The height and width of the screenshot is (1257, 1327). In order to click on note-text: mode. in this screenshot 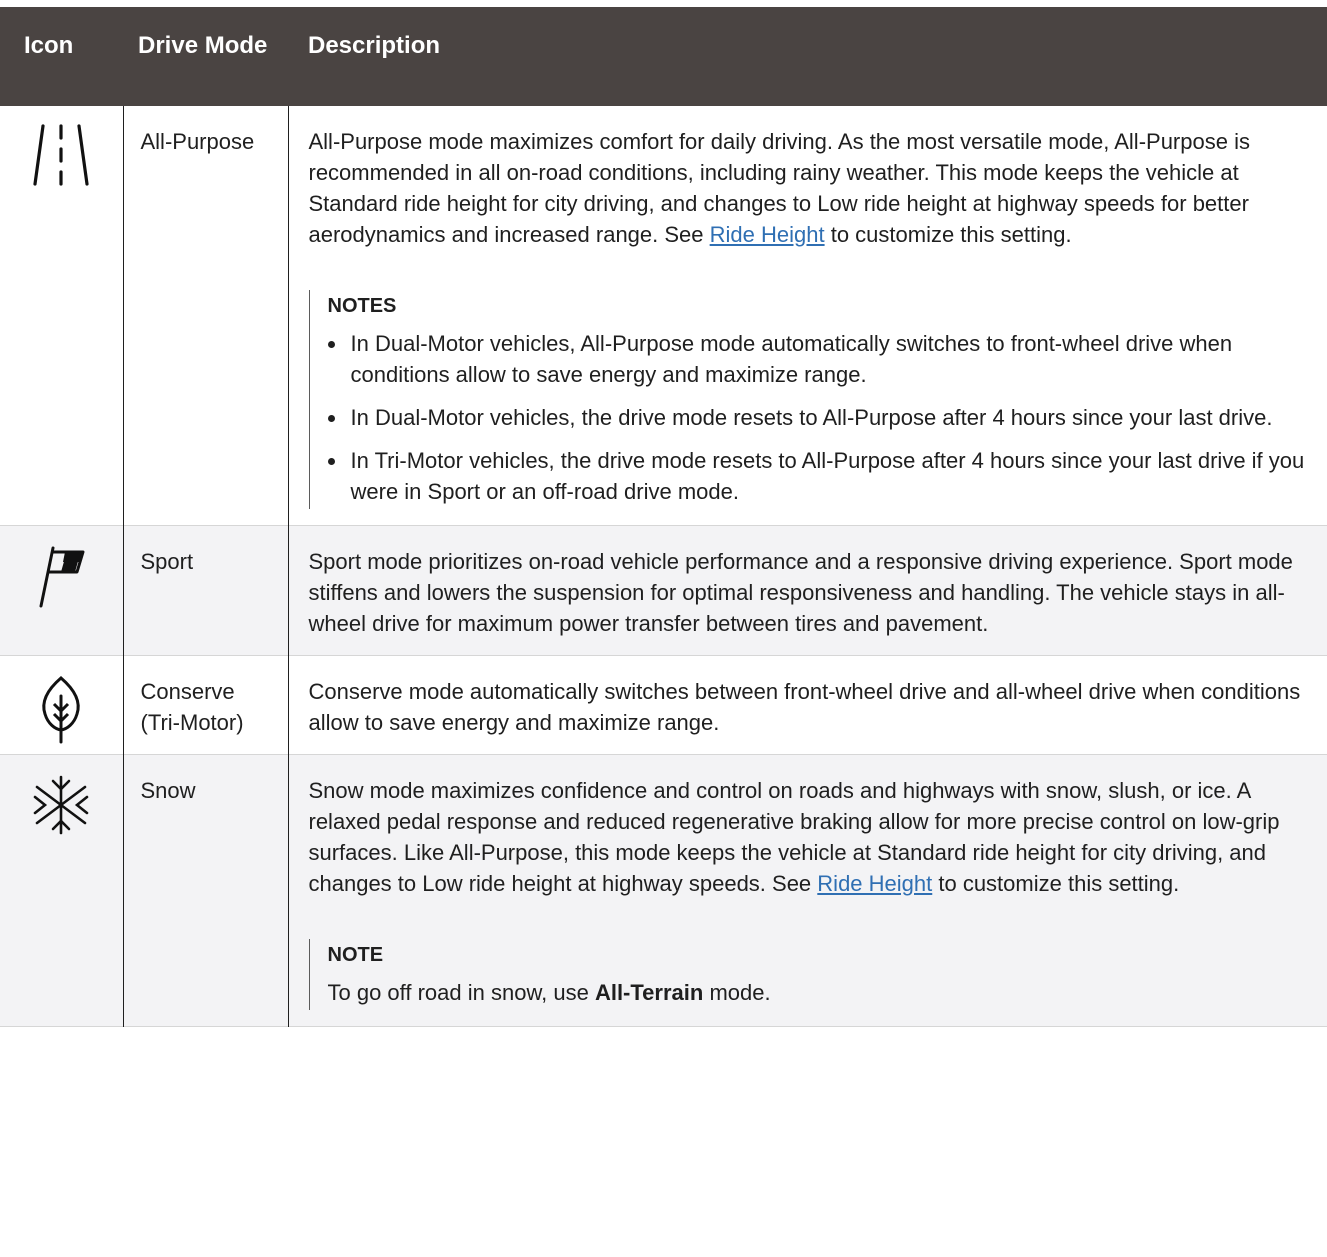, I will do `click(737, 992)`.